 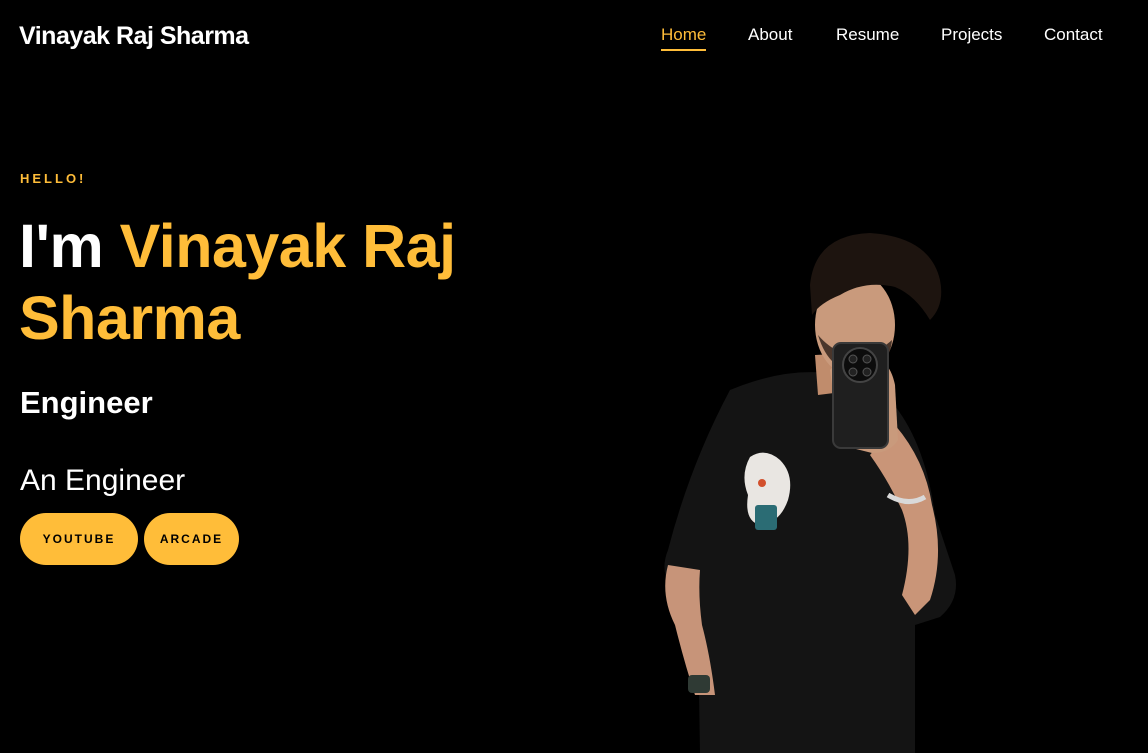 What do you see at coordinates (684, 38) in the screenshot?
I see `nav-home: Home` at bounding box center [684, 38].